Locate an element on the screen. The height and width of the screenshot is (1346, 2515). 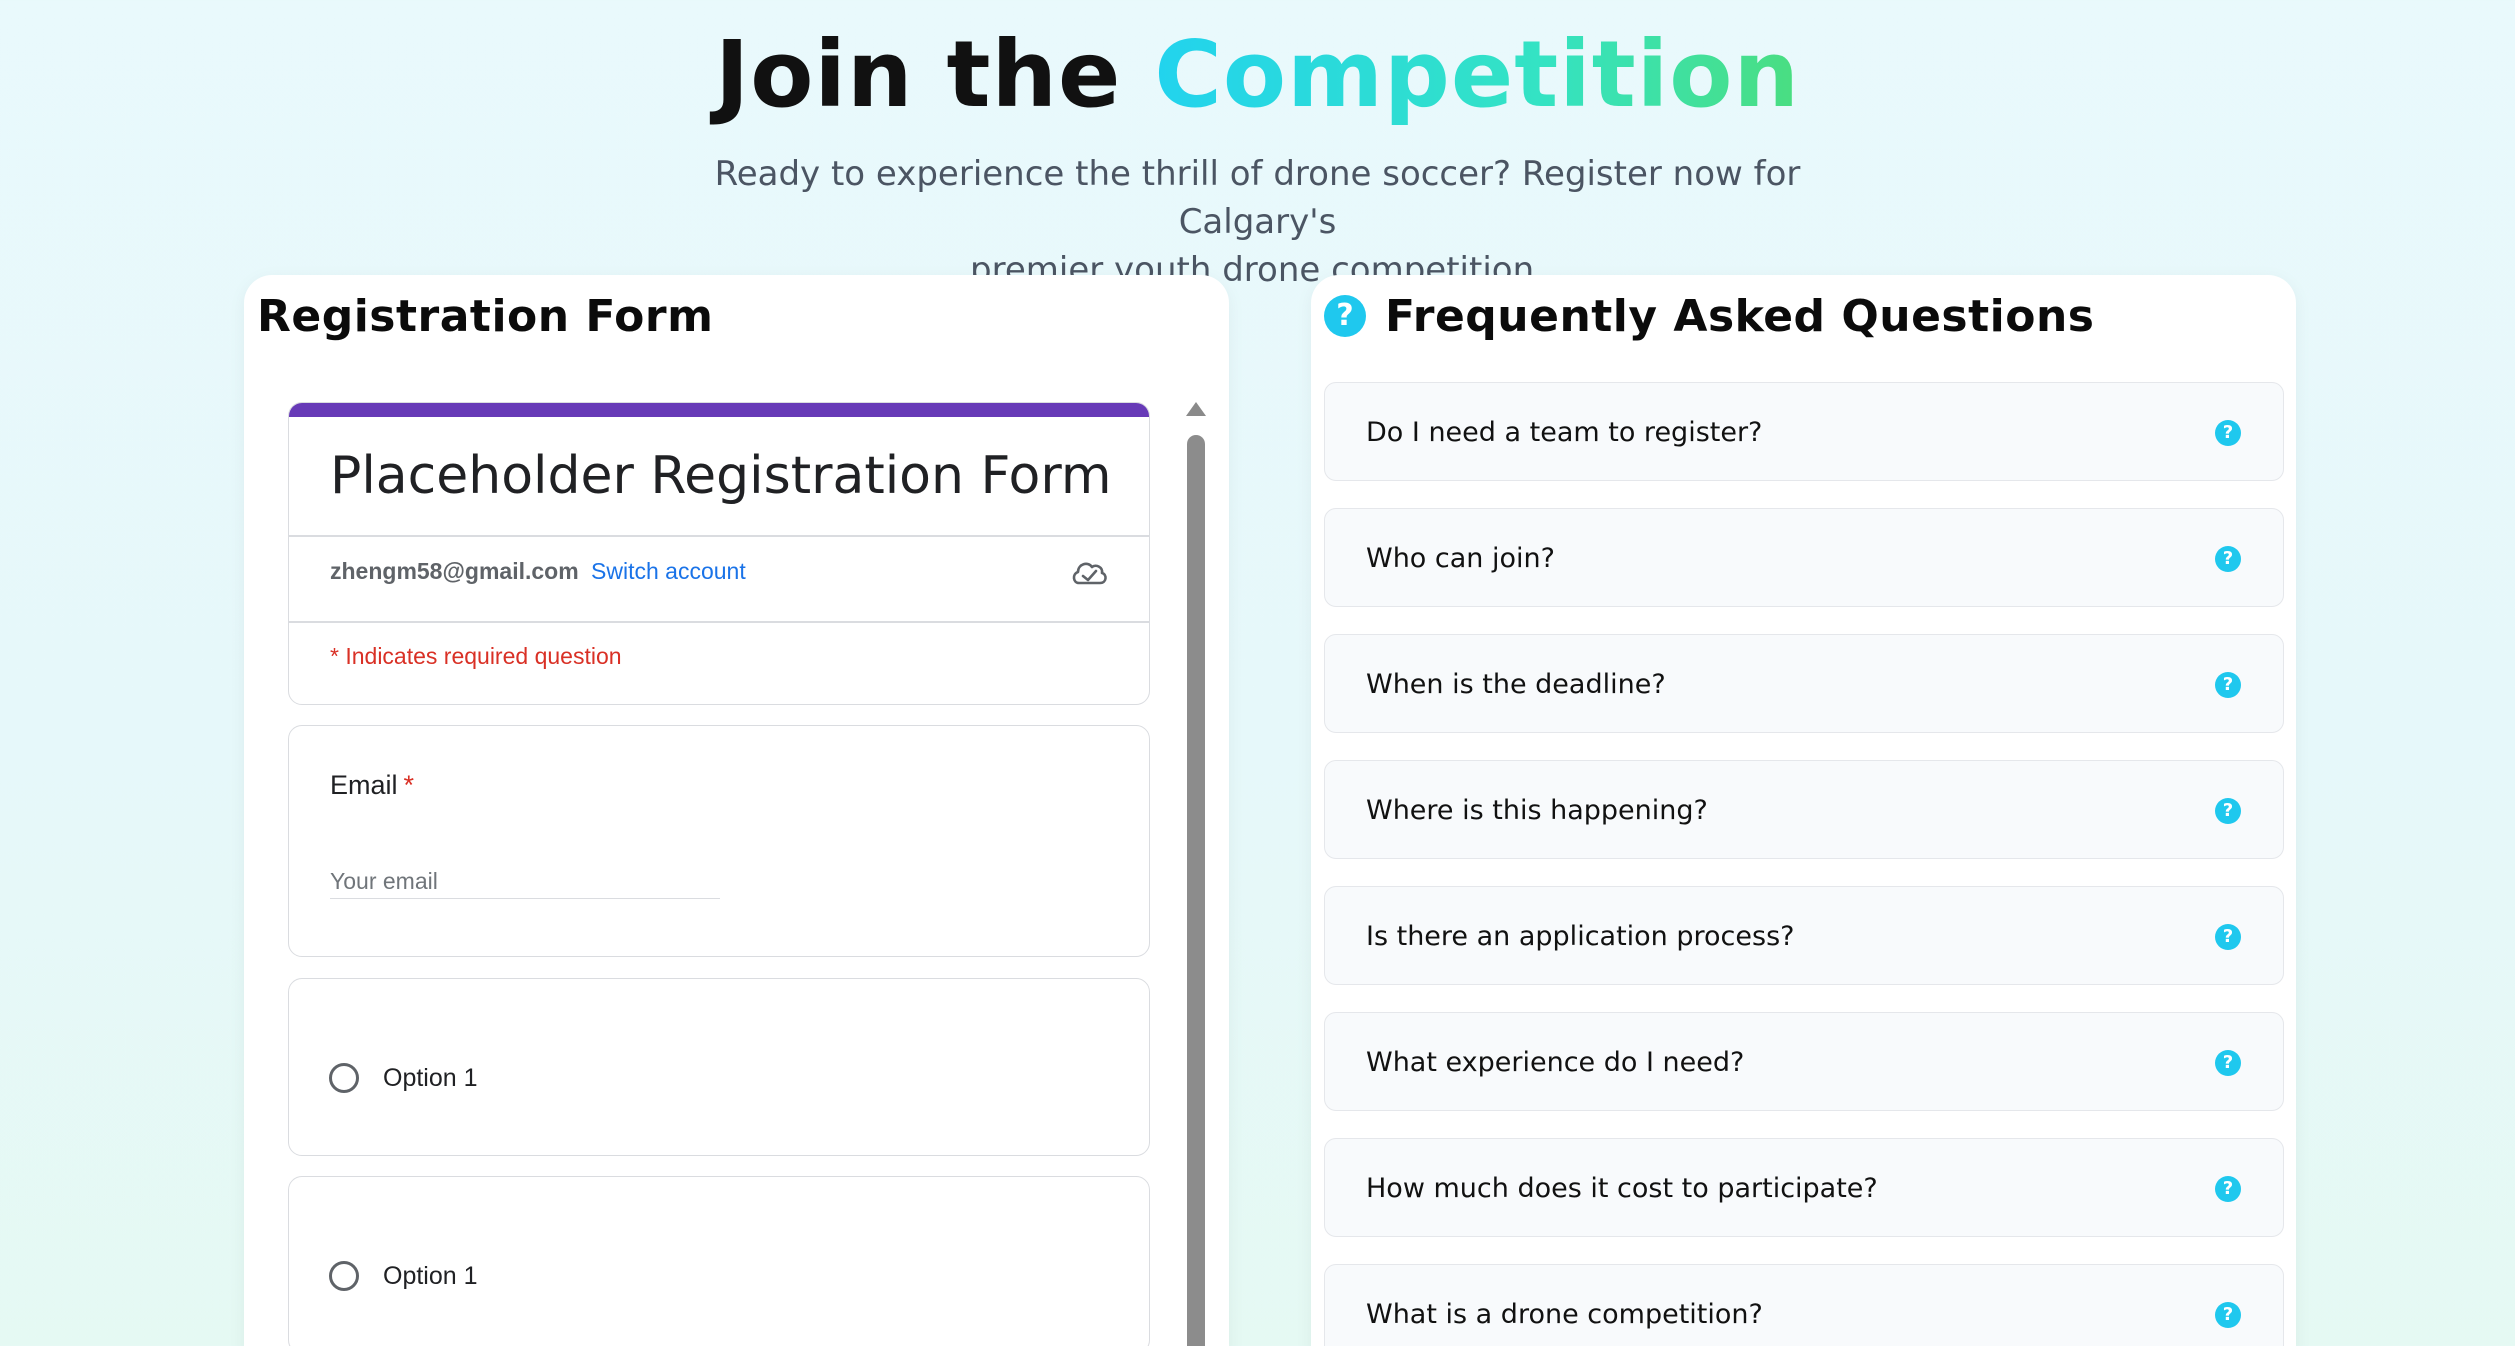
email-label-text: Email is located at coordinates (364, 785).